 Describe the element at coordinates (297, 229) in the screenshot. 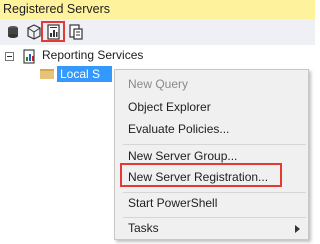

I see `submenu-arrow-icon` at that location.